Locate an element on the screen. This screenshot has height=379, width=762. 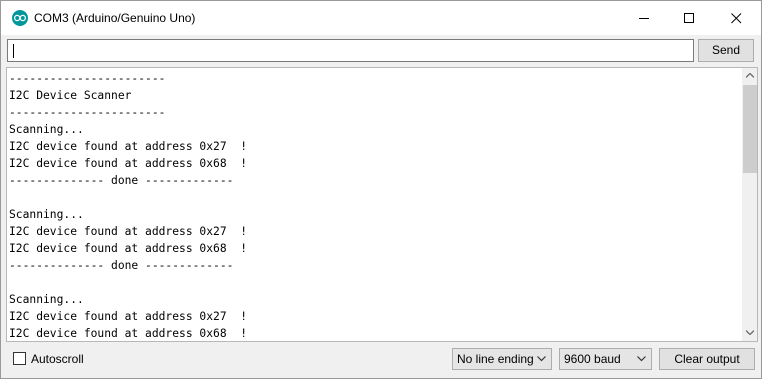
autoscroll-label: Autoscroll is located at coordinates (57, 359).